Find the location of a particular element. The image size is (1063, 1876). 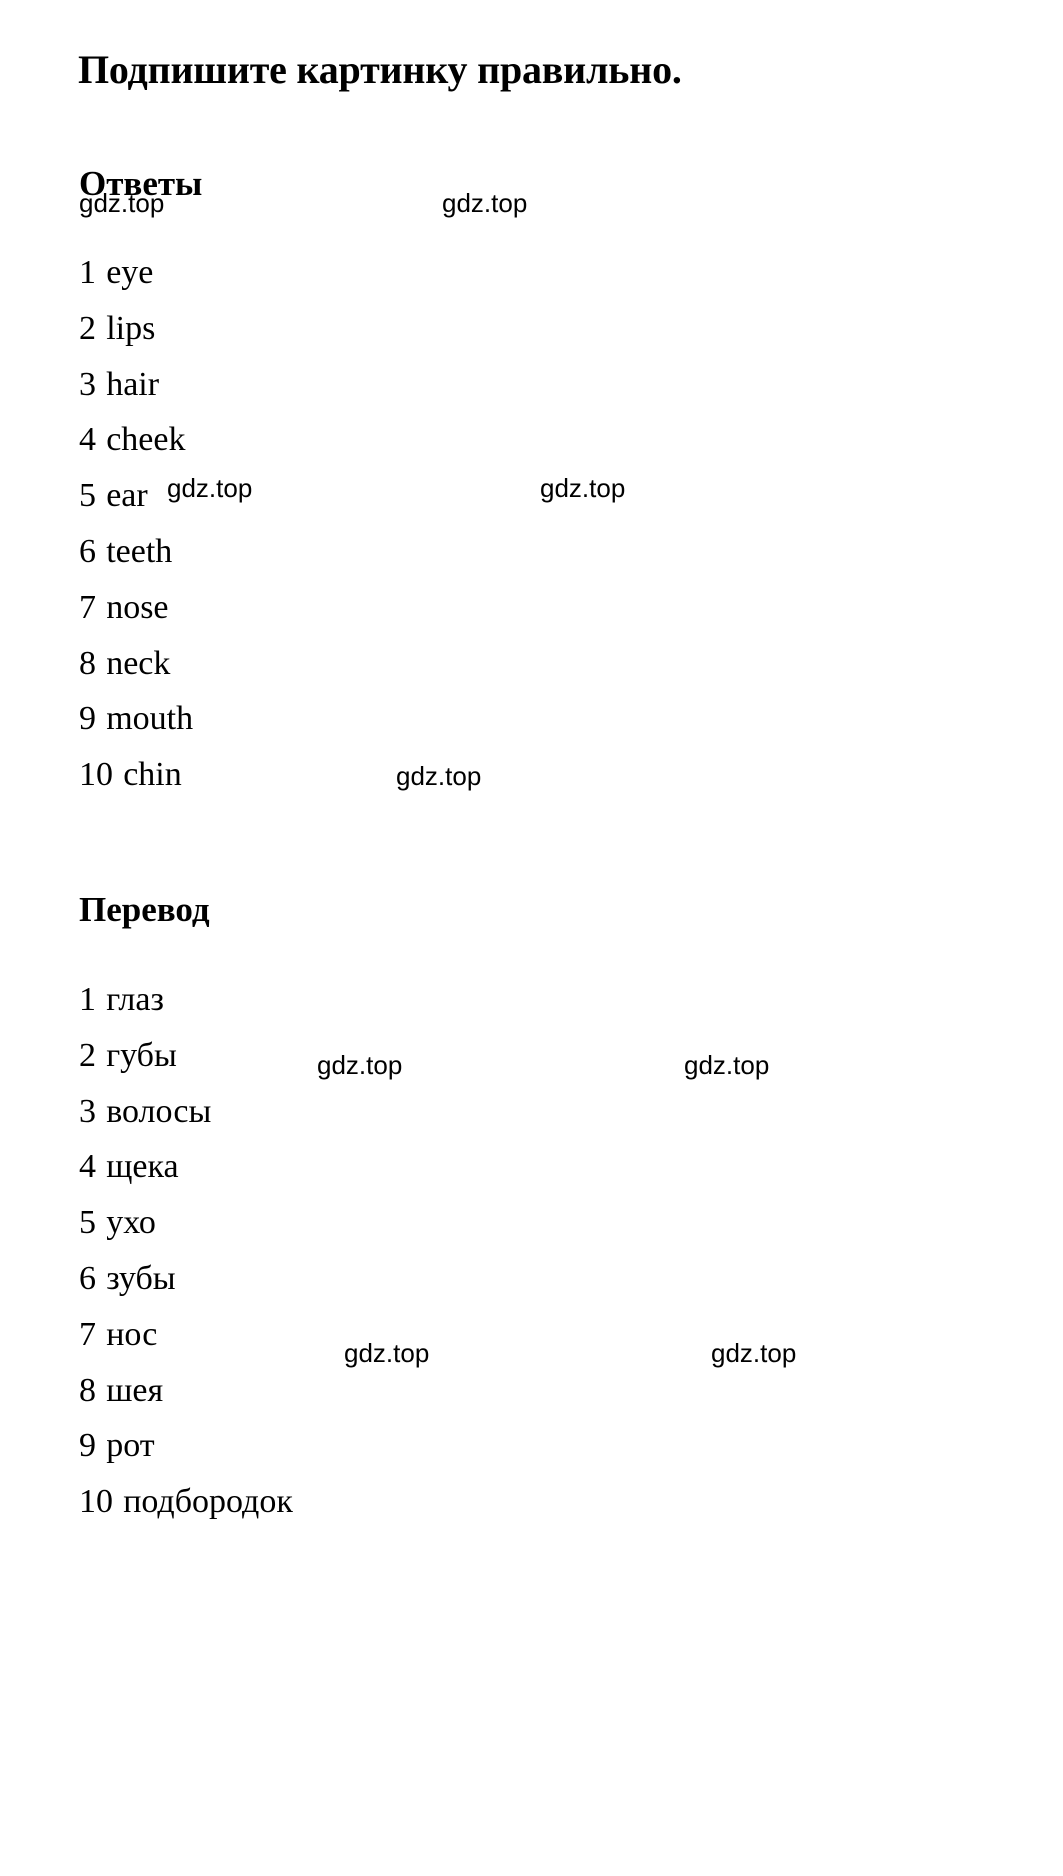

list-item-label: eye is located at coordinates (130, 272).